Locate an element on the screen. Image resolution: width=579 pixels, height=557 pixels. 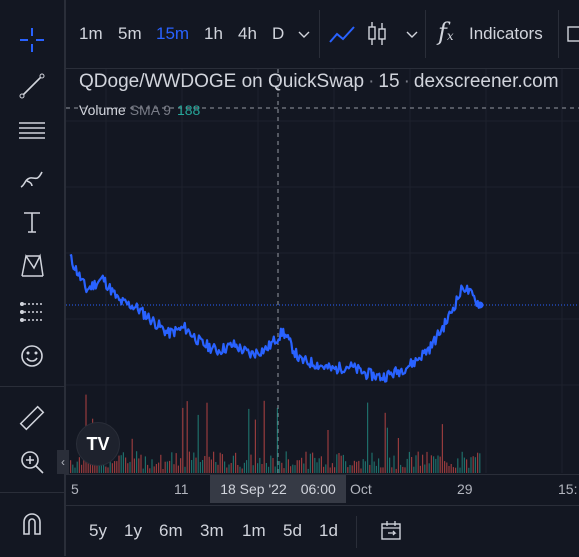
candles-icon is located at coordinates (377, 34).